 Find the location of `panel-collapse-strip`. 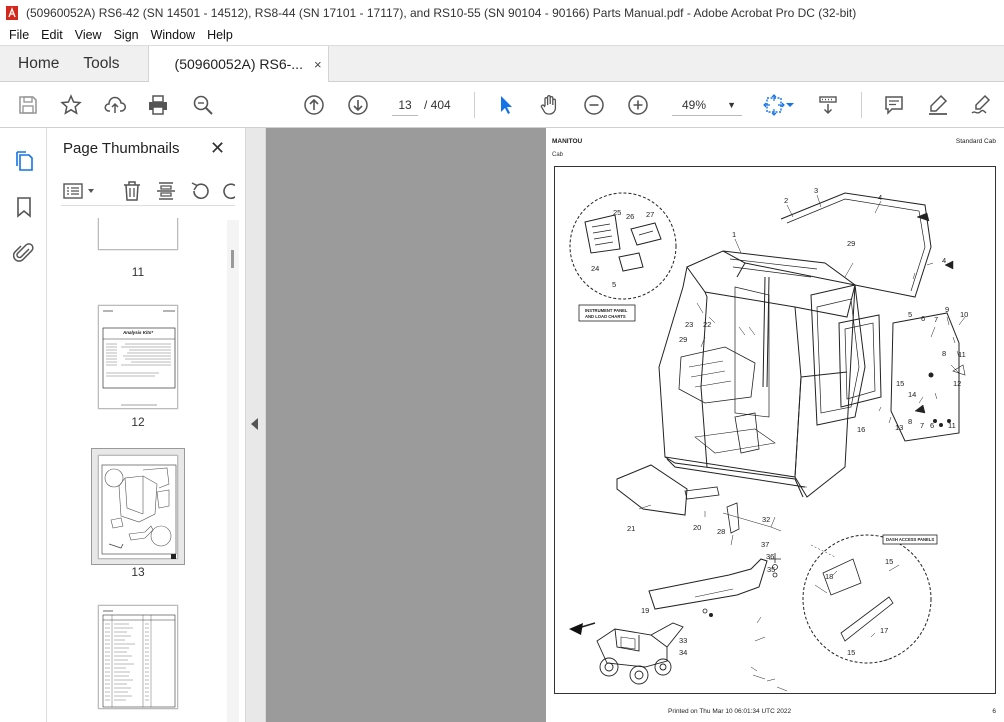

panel-collapse-strip is located at coordinates (255, 425).